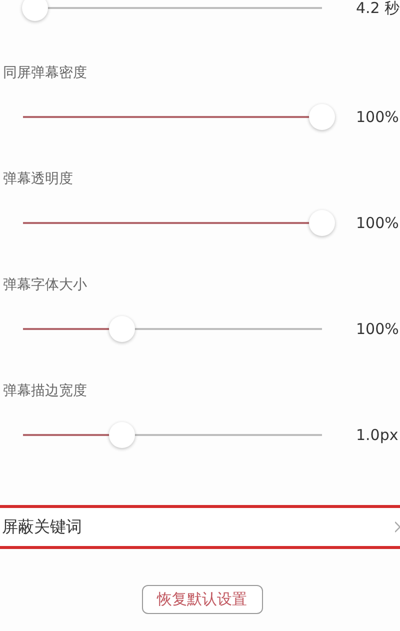  I want to click on keyword-field-row: 屏蔽关键词, so click(200, 527).